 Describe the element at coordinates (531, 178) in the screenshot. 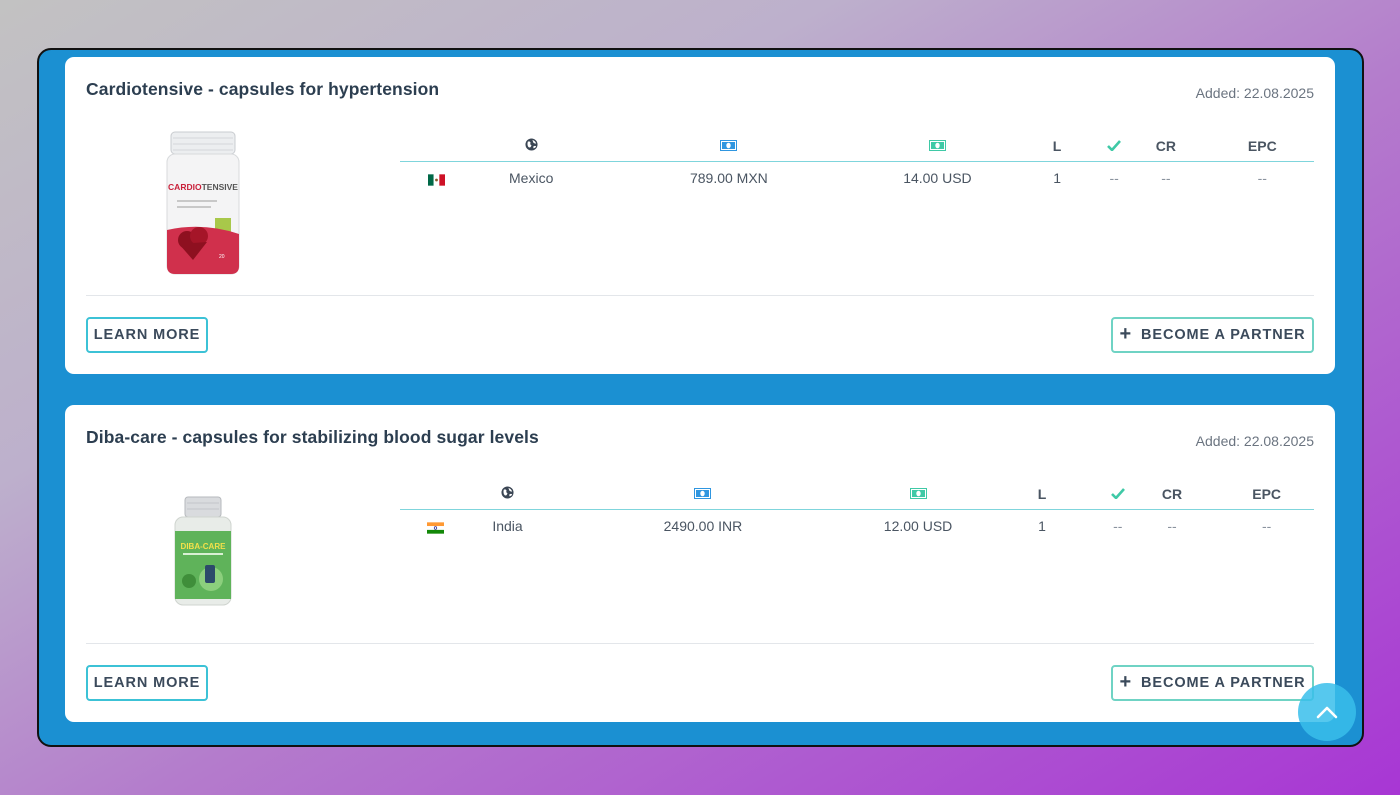

I see `country-cell: Mexico` at that location.